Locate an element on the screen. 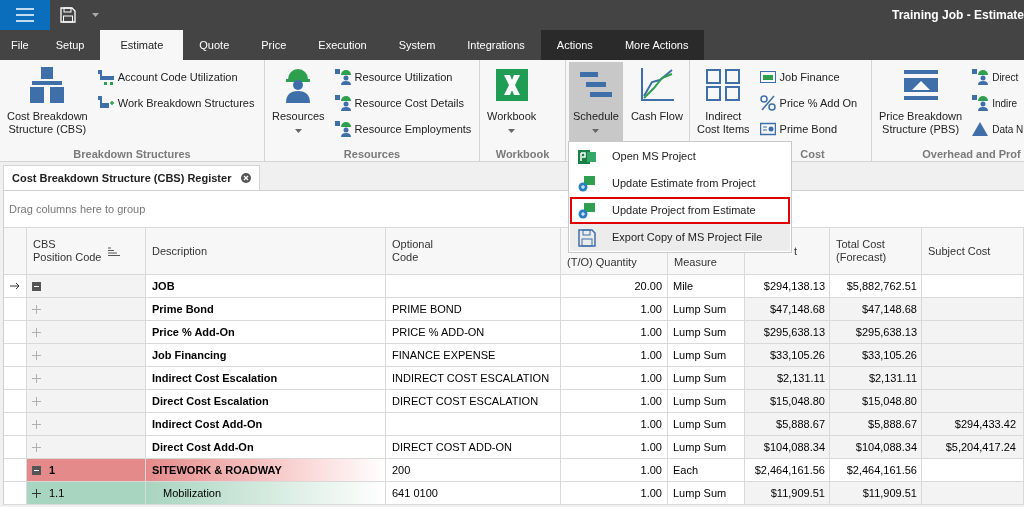 This screenshot has width=1024, height=507. table-cell: INDIRECT COST ESCALATION is located at coordinates (473, 378).